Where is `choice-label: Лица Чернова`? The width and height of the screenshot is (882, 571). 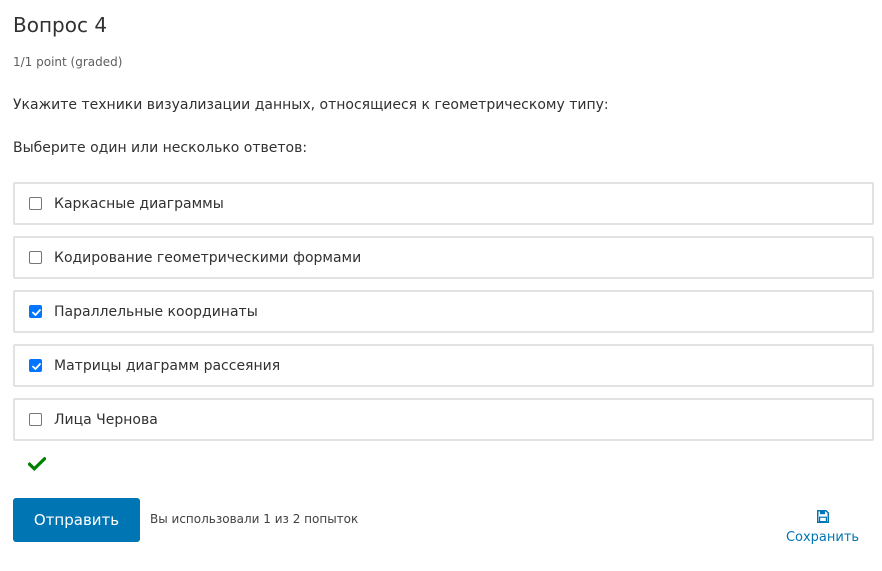 choice-label: Лица Чернова is located at coordinates (106, 419).